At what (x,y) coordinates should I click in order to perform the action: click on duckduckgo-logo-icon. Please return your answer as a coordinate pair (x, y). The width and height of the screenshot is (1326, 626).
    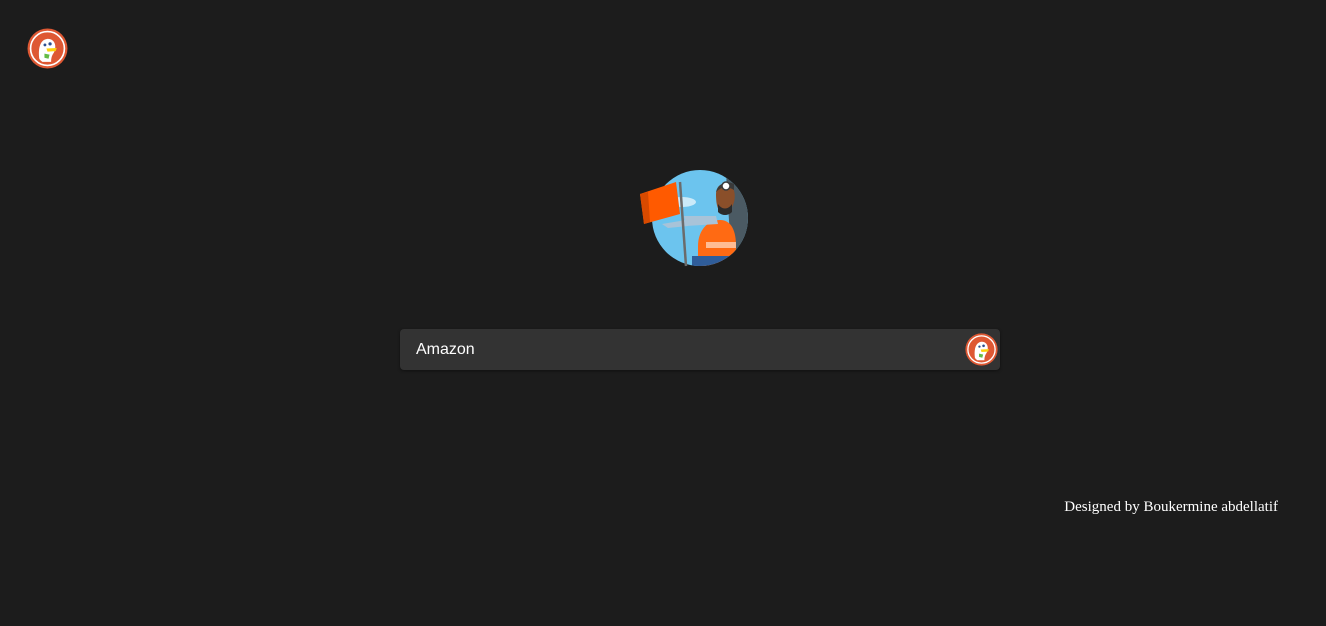
    Looking at the image, I should click on (47, 48).